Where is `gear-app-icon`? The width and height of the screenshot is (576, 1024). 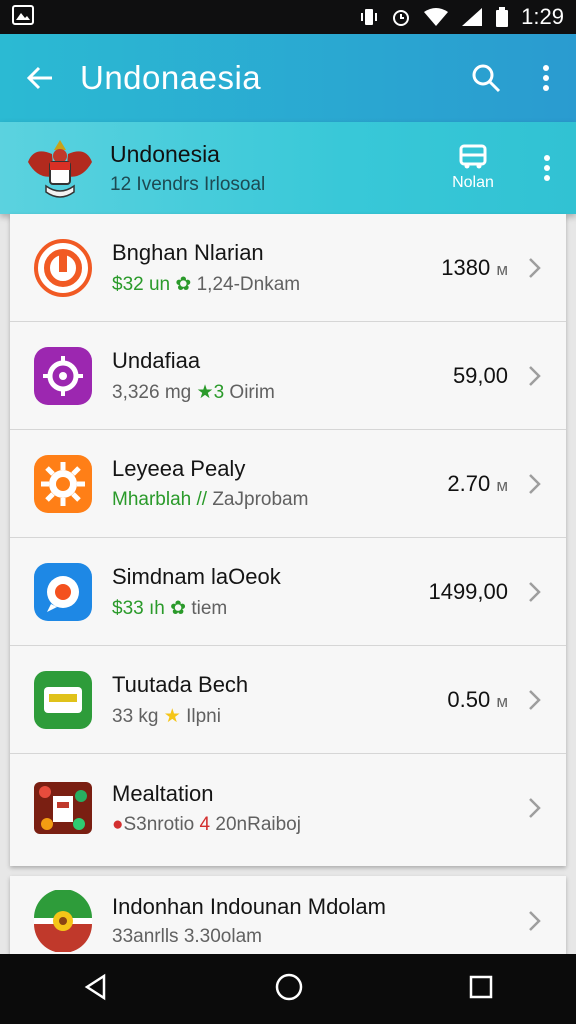
gear-app-icon is located at coordinates (63, 483).